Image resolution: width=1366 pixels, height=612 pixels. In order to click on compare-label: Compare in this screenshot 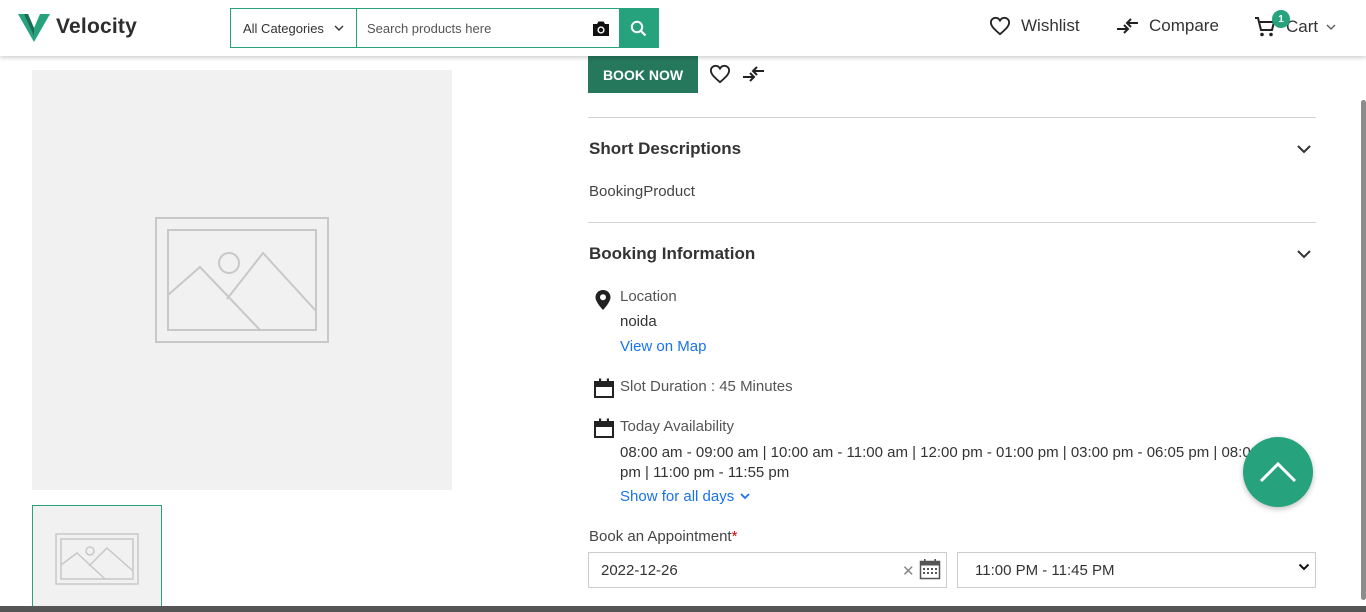, I will do `click(1184, 25)`.